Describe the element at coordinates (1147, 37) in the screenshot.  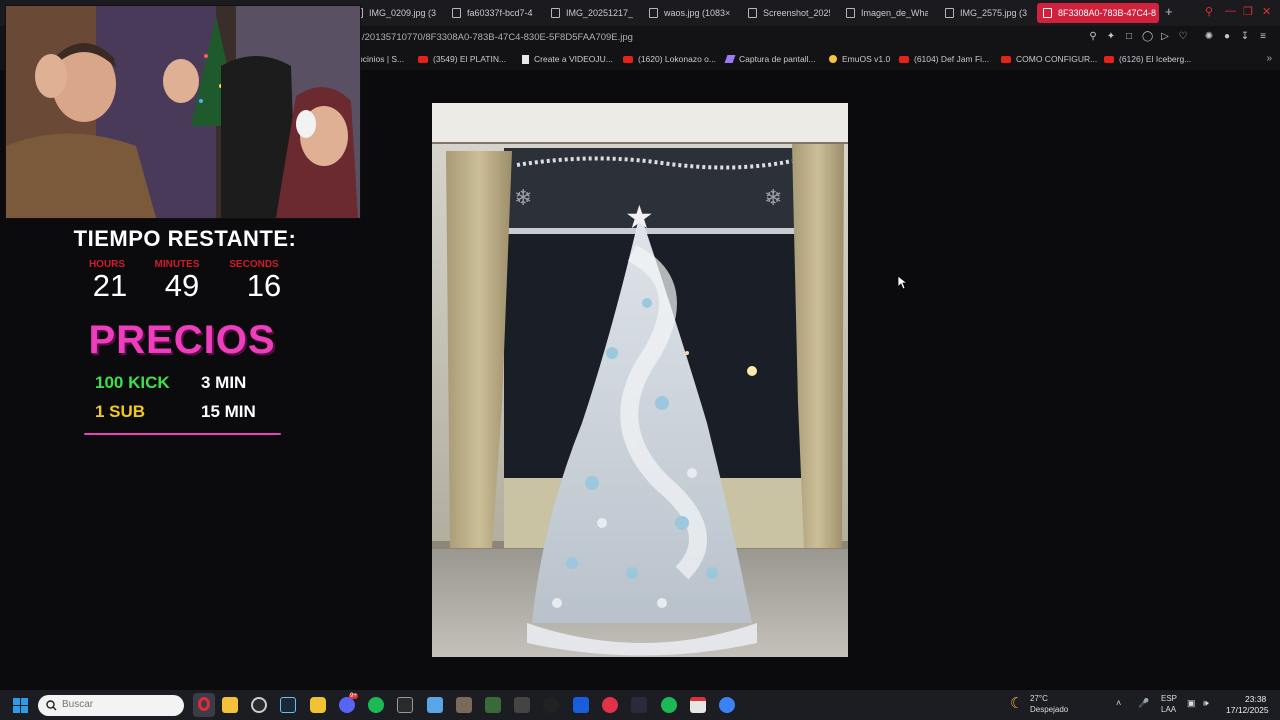
I see `shield-icon: ◯` at that location.